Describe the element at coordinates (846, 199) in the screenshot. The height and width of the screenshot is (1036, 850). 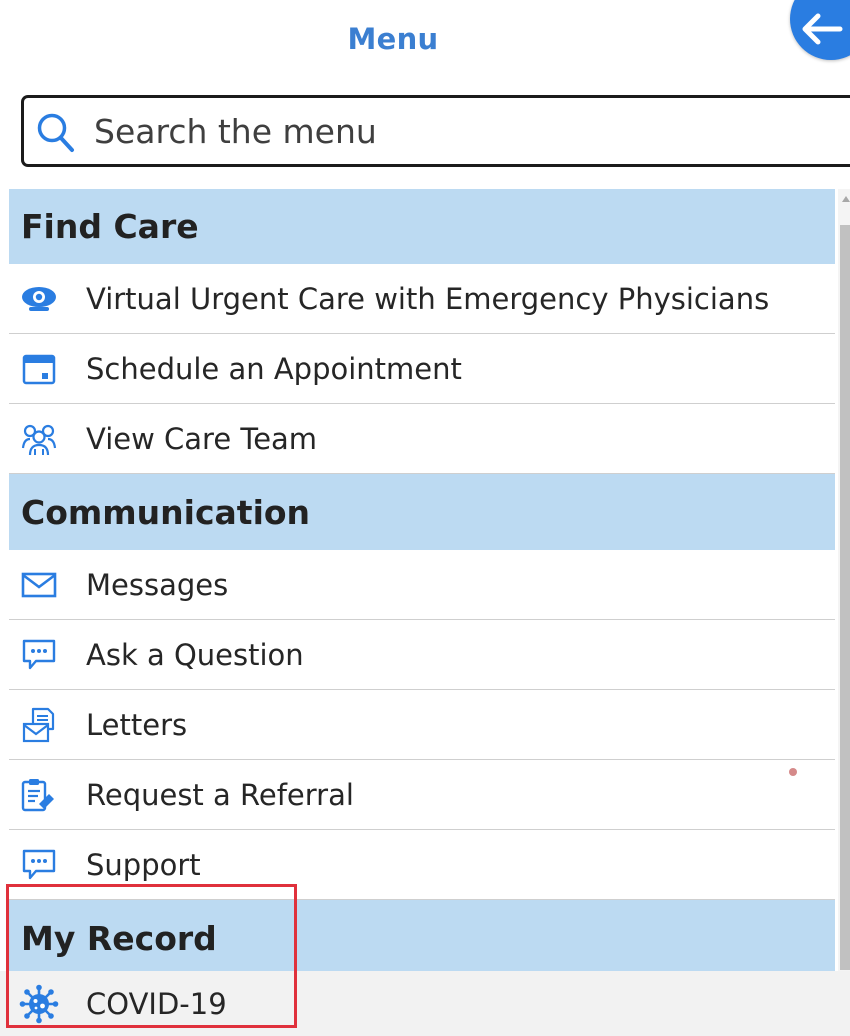
I see `scroll-up-arrow` at that location.